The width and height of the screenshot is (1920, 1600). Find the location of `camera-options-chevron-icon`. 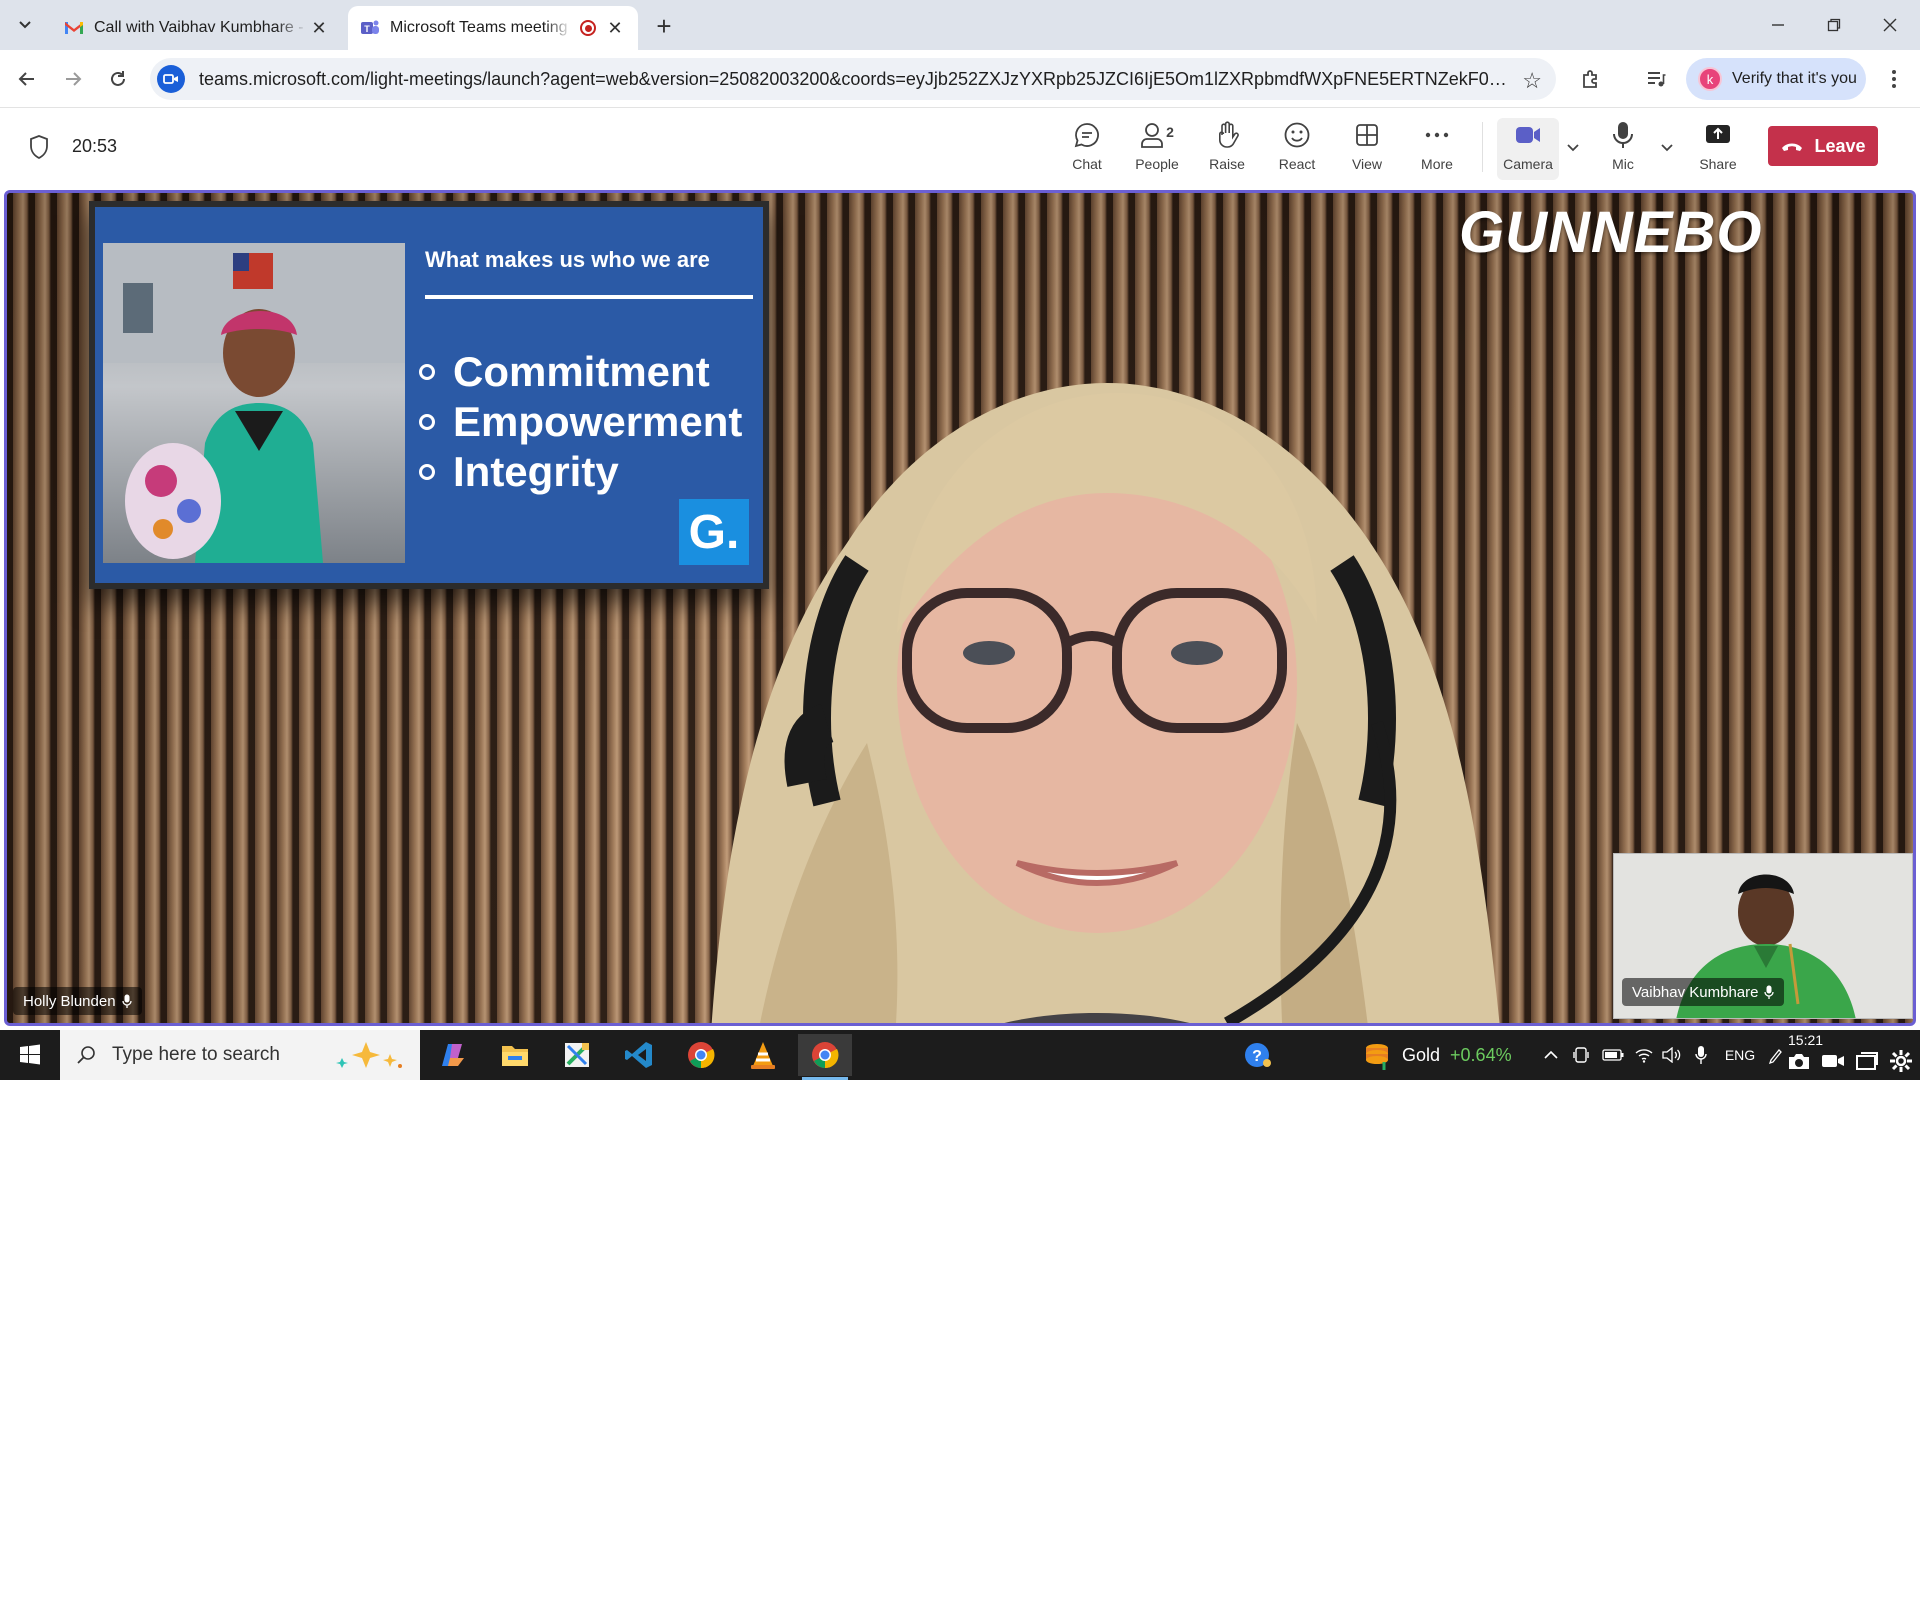

camera-options-chevron-icon is located at coordinates (1573, 147).